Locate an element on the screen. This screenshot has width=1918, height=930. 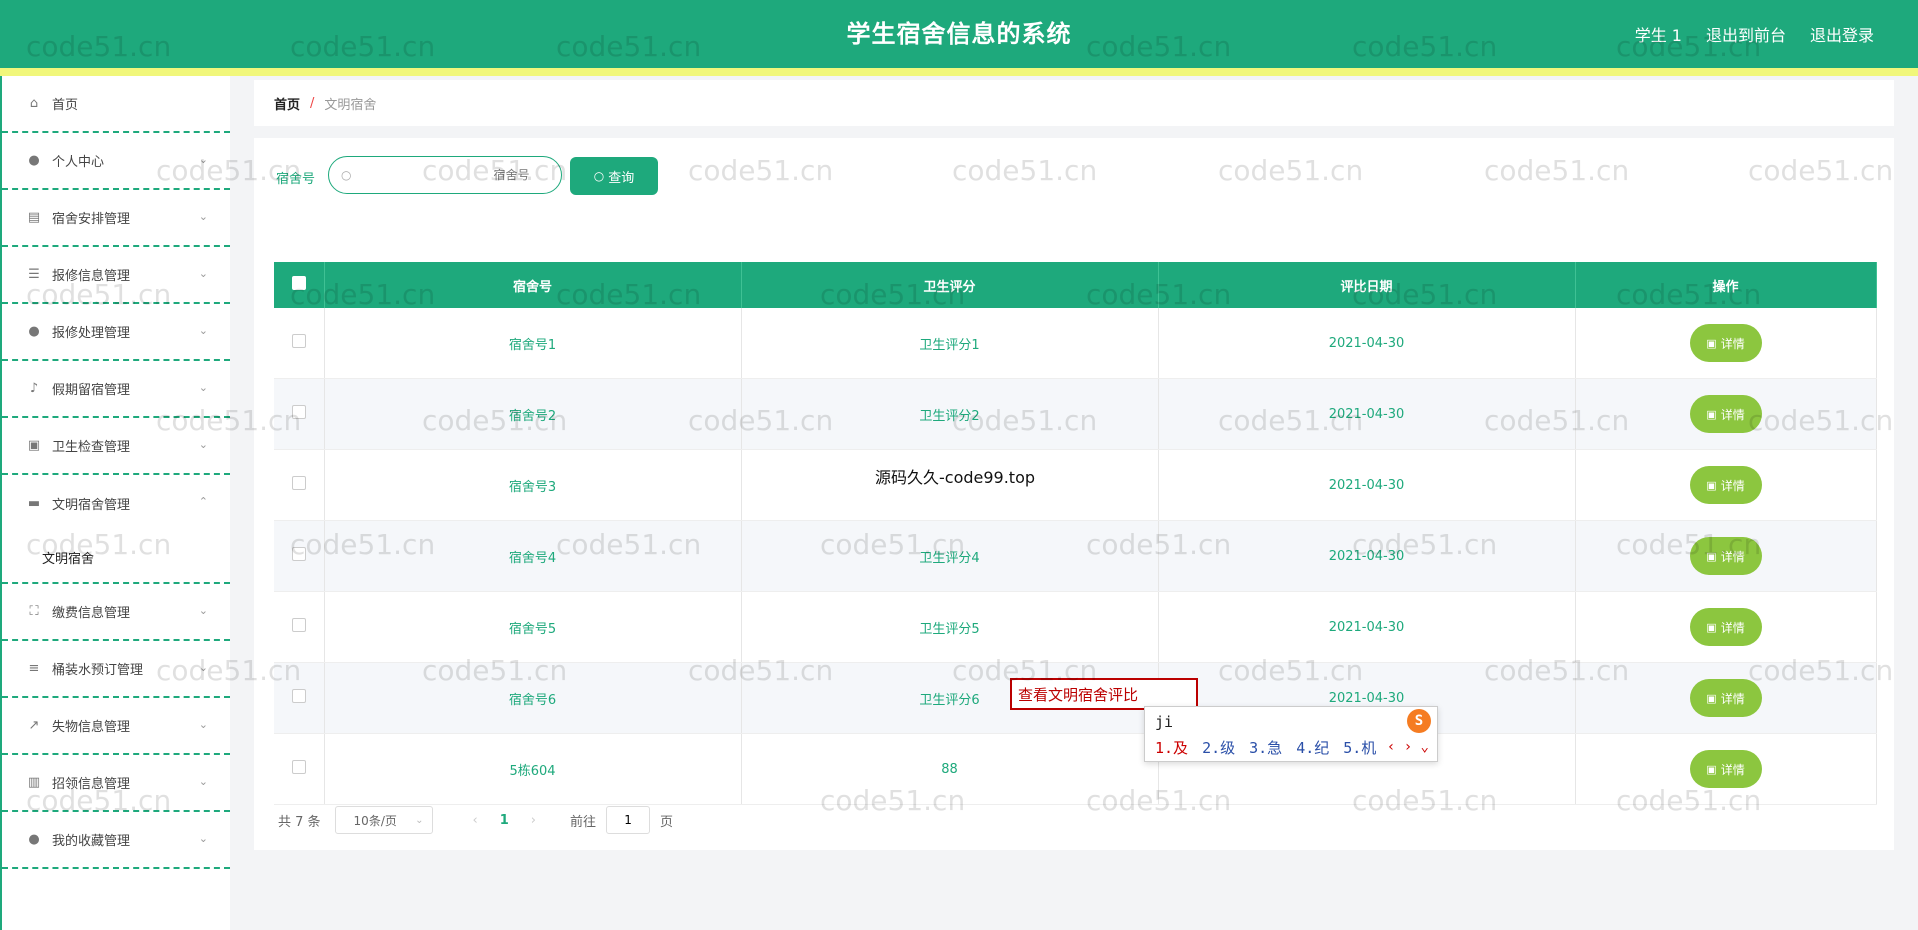
top-links: 学生 1 退出到前台 退出登录 is located at coordinates (1754, 34).